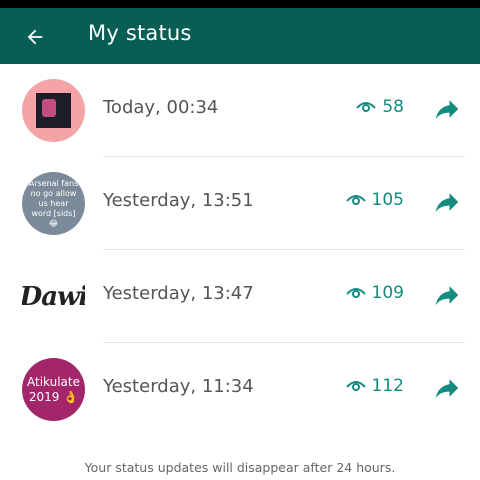 This screenshot has height=480, width=480. I want to click on view-count: 112, so click(374, 386).